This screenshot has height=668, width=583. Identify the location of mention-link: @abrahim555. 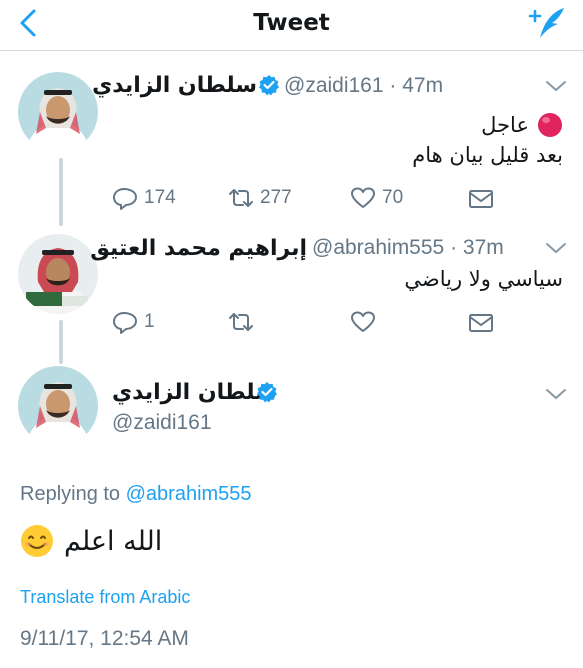
(189, 494).